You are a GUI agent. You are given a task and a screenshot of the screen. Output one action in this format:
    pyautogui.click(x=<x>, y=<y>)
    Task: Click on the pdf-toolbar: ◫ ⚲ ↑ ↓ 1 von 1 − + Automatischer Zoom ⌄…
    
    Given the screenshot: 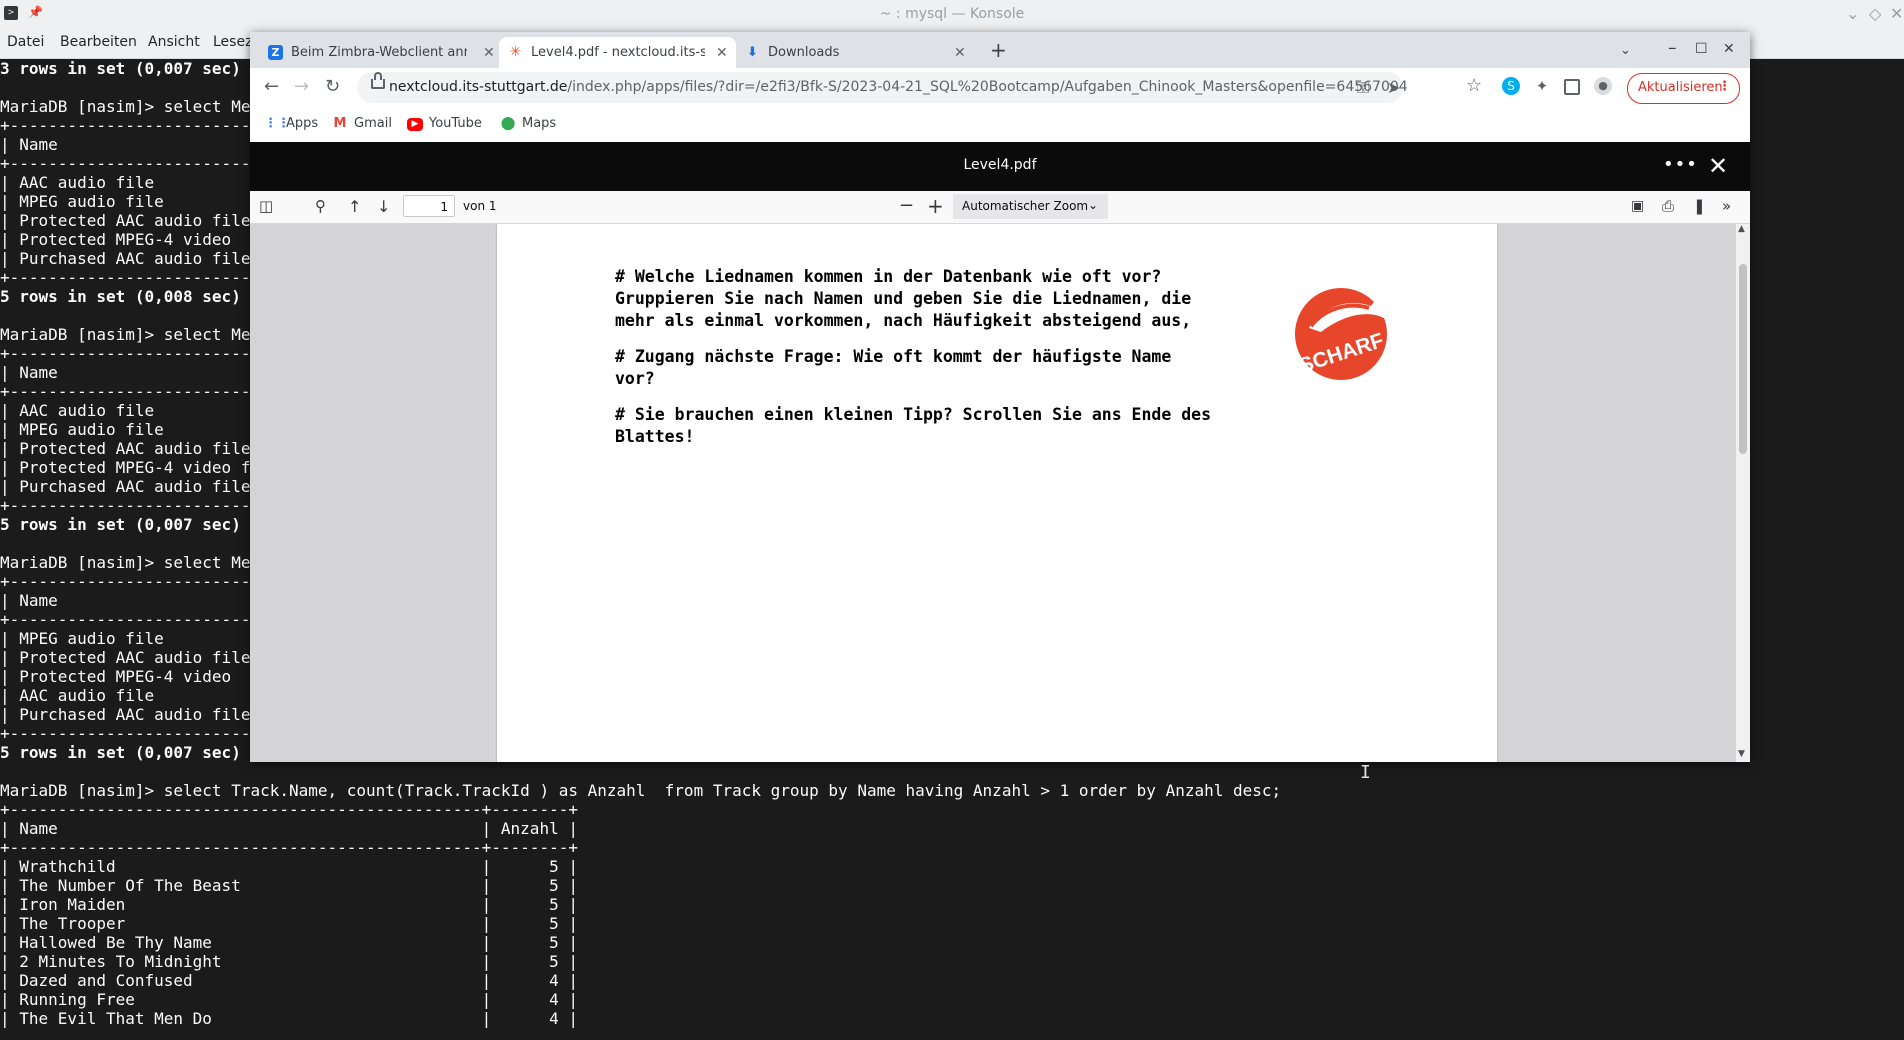 What is the action you would take?
    pyautogui.click(x=1000, y=207)
    